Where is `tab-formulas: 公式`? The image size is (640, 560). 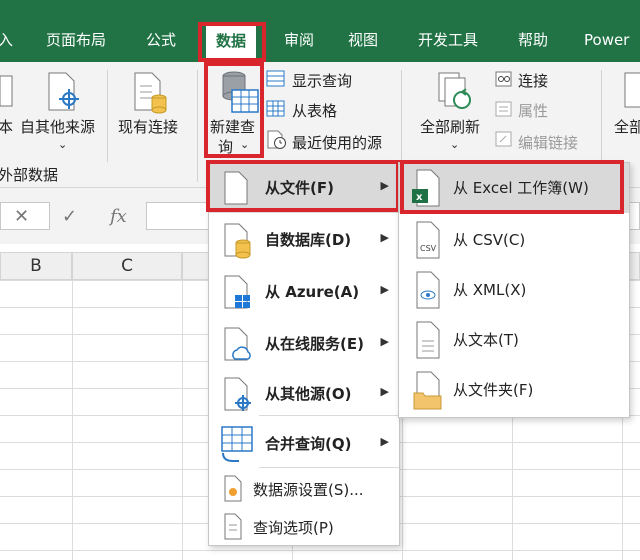
tab-formulas: 公式 is located at coordinates (161, 31).